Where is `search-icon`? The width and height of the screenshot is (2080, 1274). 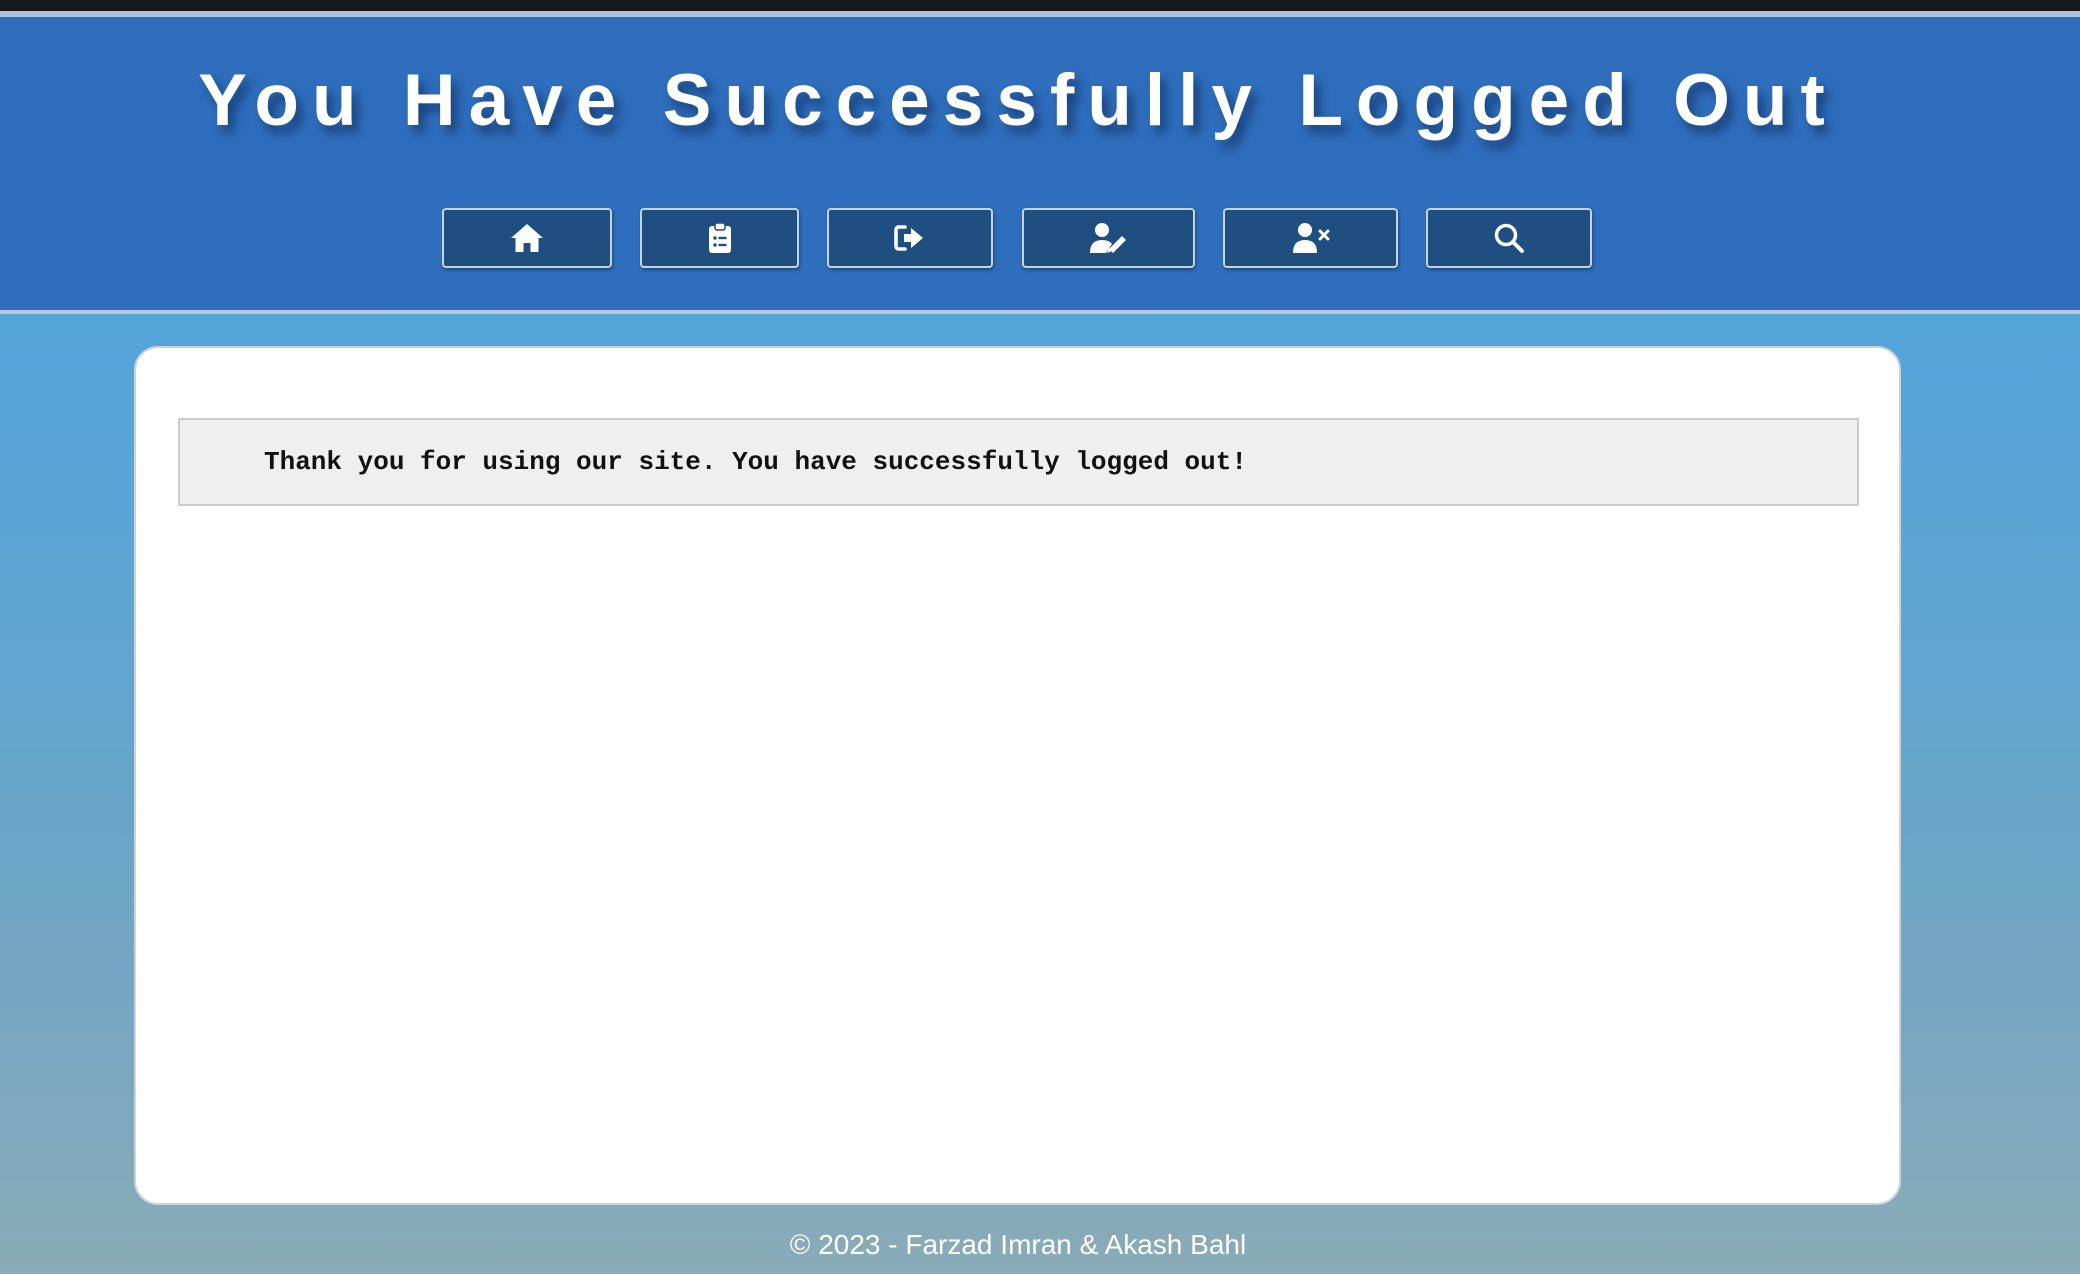
search-icon is located at coordinates (1509, 238).